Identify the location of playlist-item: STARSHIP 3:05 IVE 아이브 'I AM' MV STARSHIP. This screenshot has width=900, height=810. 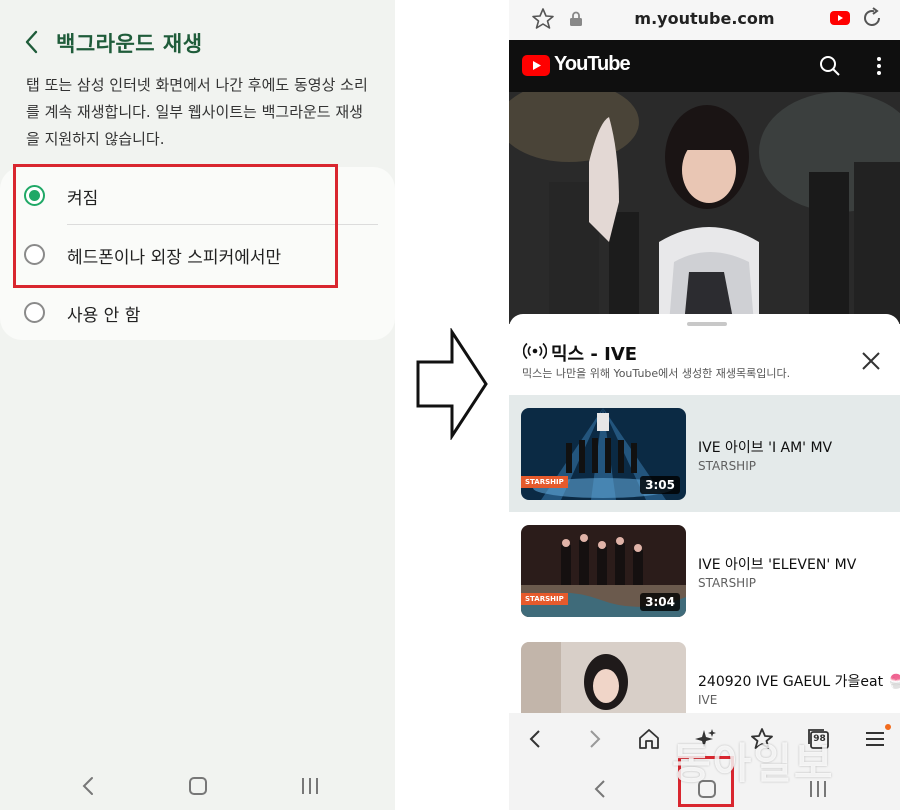
(704, 453).